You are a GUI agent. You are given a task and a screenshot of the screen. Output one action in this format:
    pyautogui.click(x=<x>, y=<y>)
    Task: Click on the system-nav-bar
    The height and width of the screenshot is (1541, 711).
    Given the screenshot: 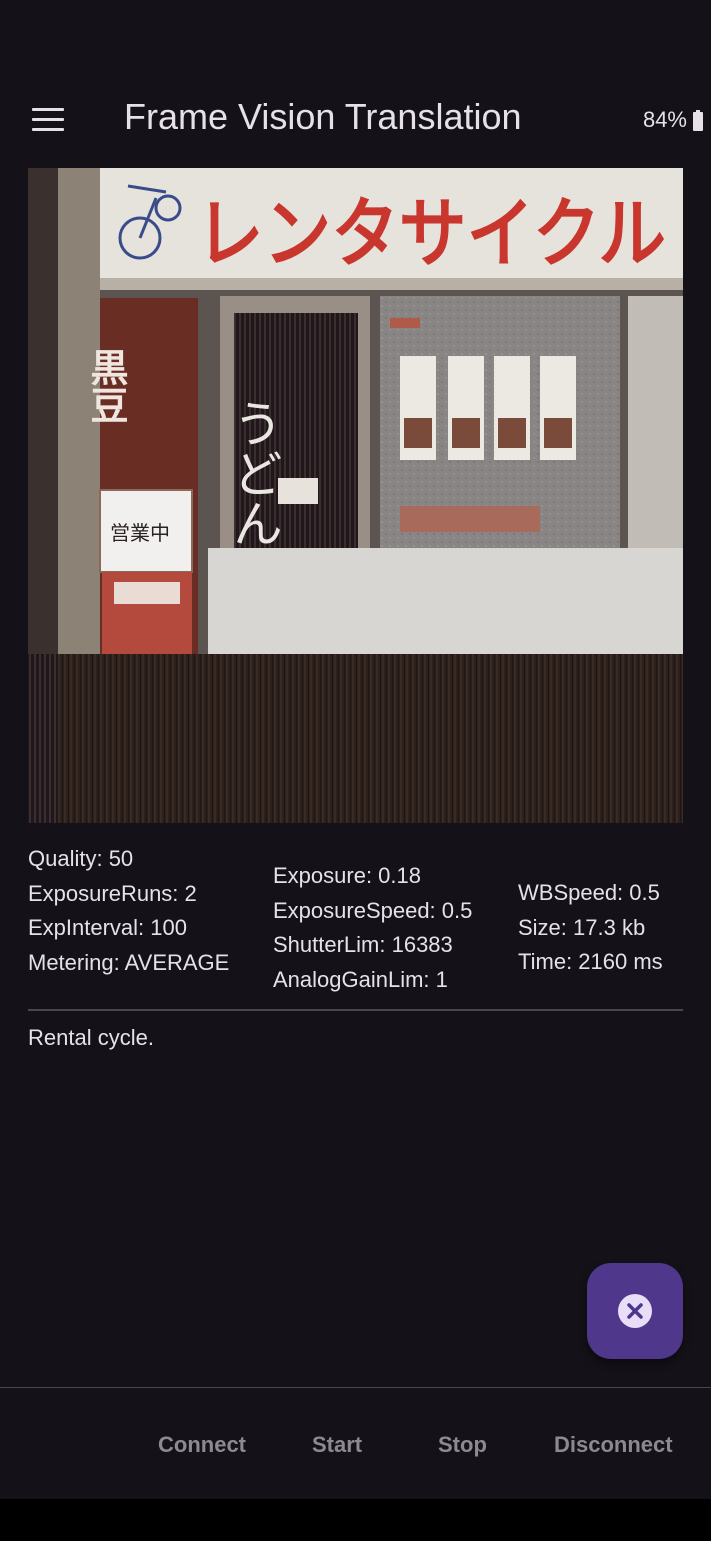 What is the action you would take?
    pyautogui.click(x=355, y=1520)
    